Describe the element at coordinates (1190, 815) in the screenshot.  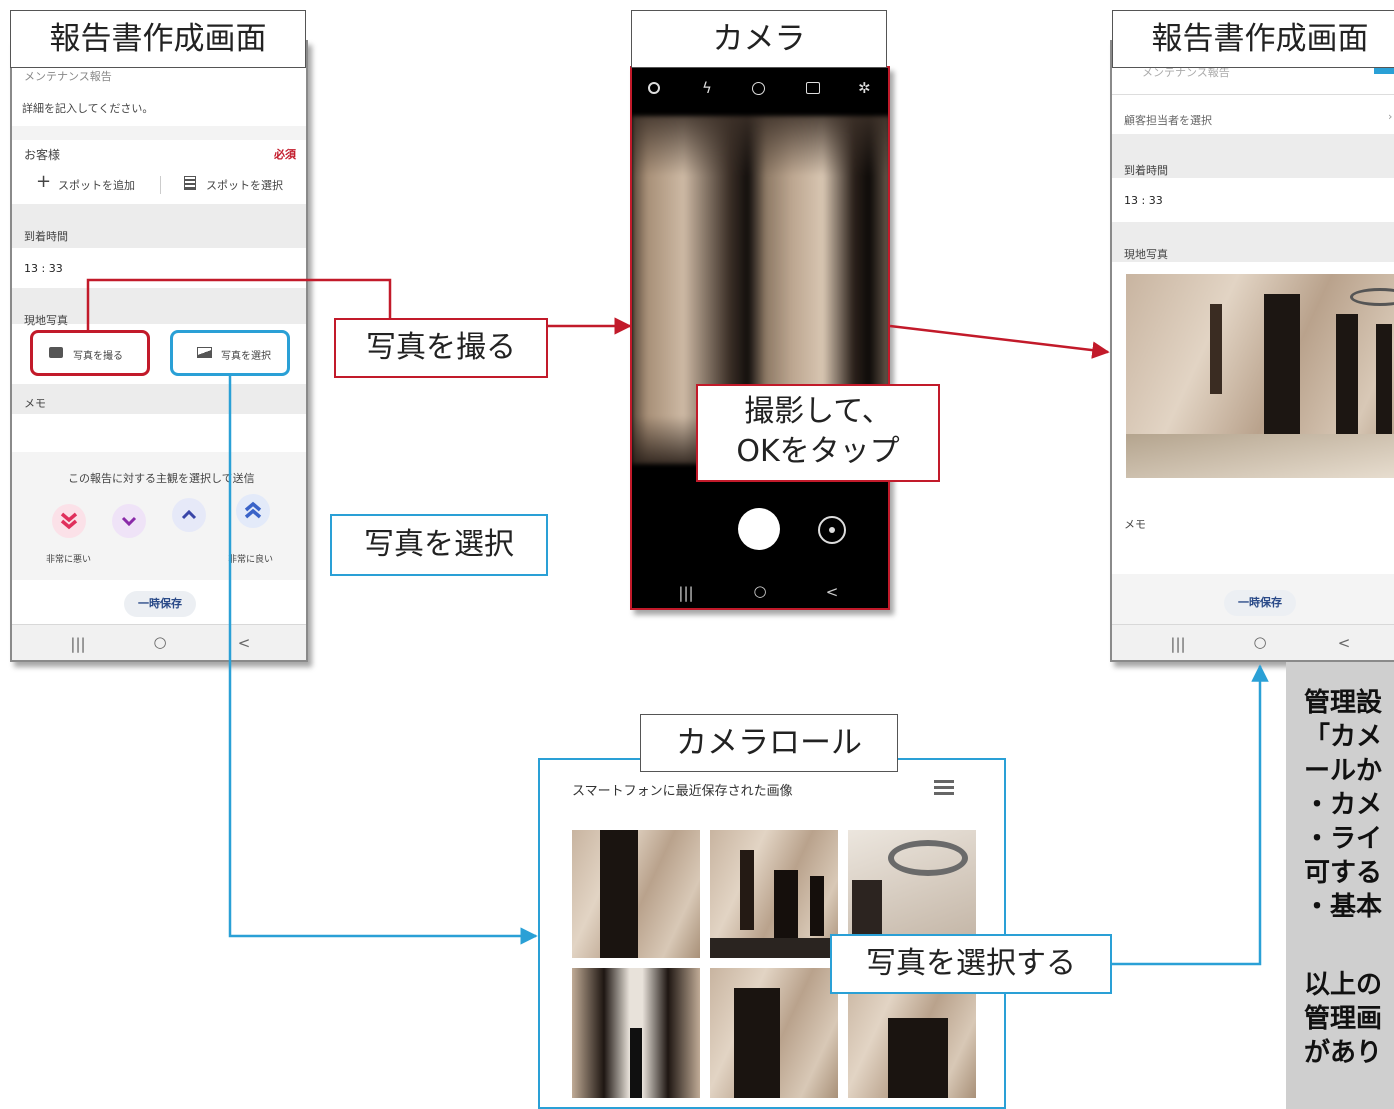
I see `selected-to-report-arrow` at that location.